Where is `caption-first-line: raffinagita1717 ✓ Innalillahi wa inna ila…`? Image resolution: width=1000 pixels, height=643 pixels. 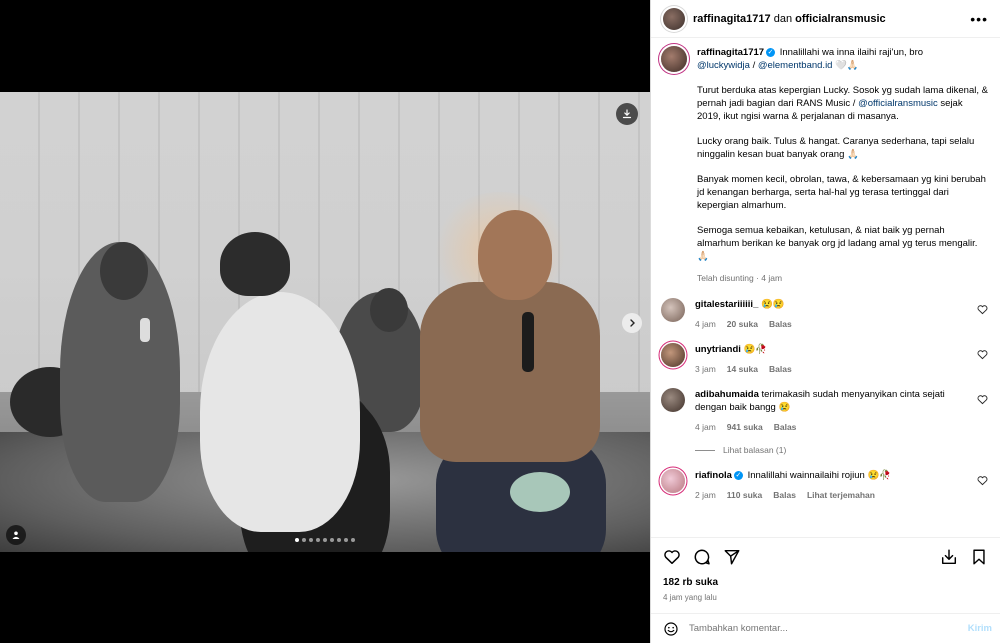 caption-first-line: raffinagita1717 ✓ Innalillahi wa inna ila… is located at coordinates (842, 59).